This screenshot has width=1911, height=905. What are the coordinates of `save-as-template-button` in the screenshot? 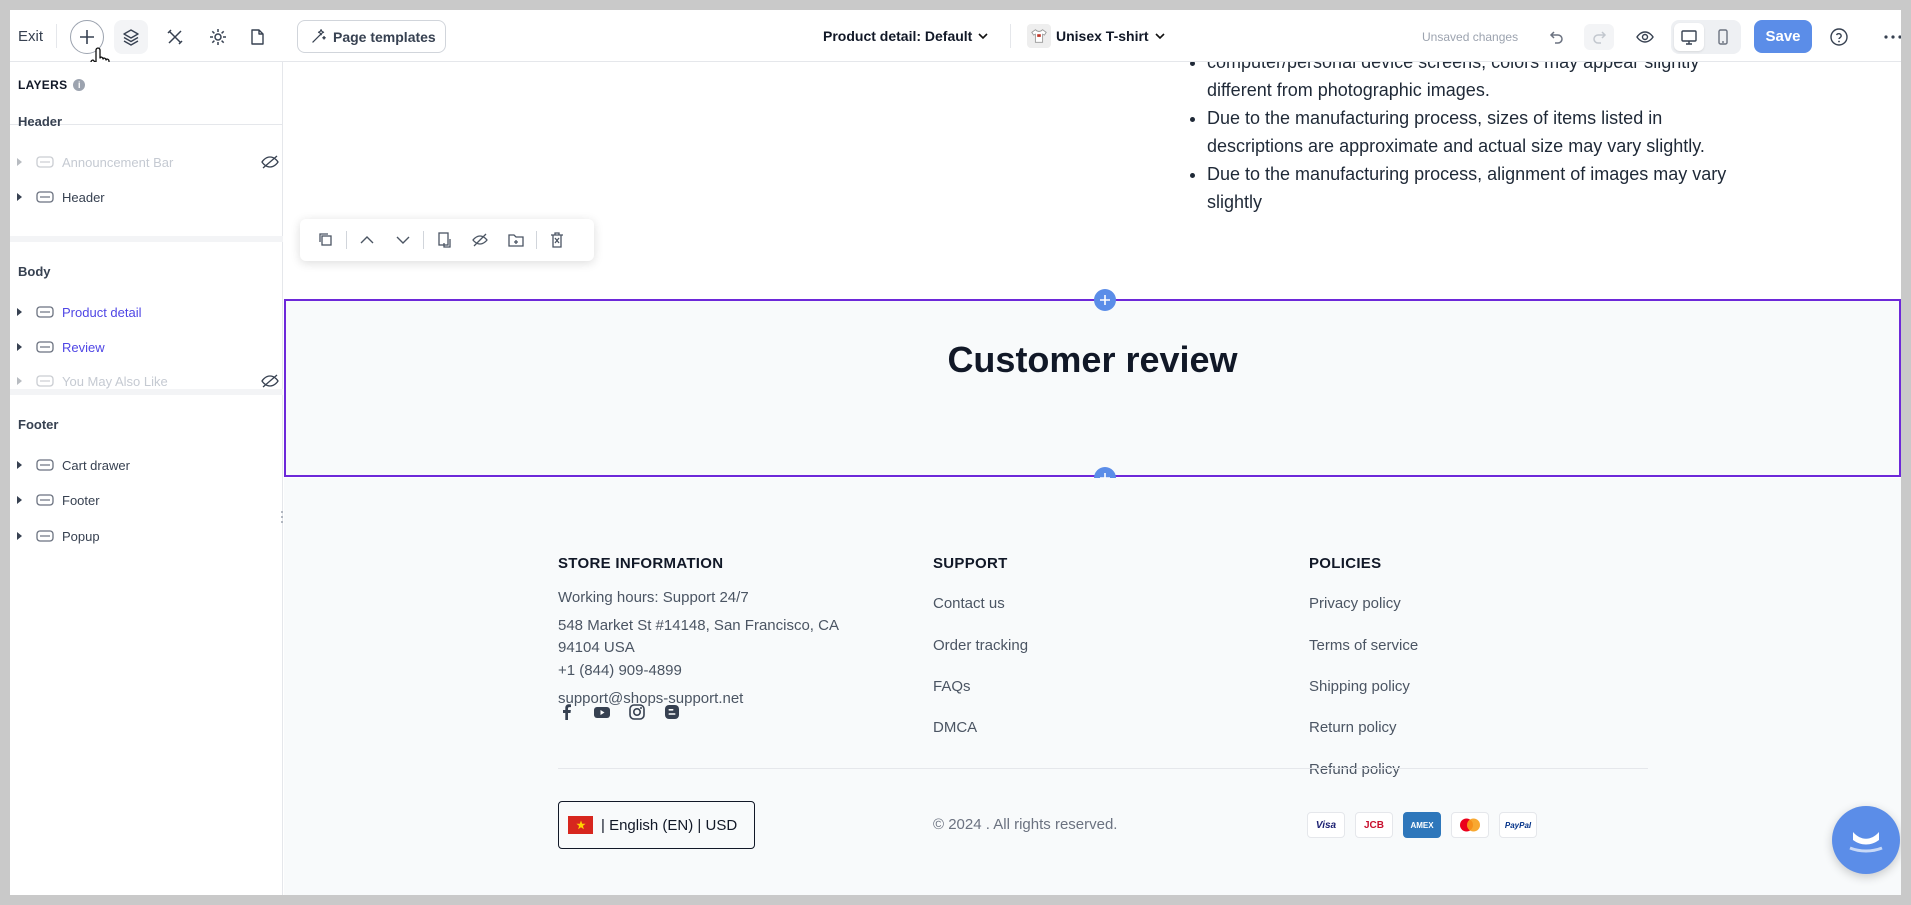 It's located at (444, 240).